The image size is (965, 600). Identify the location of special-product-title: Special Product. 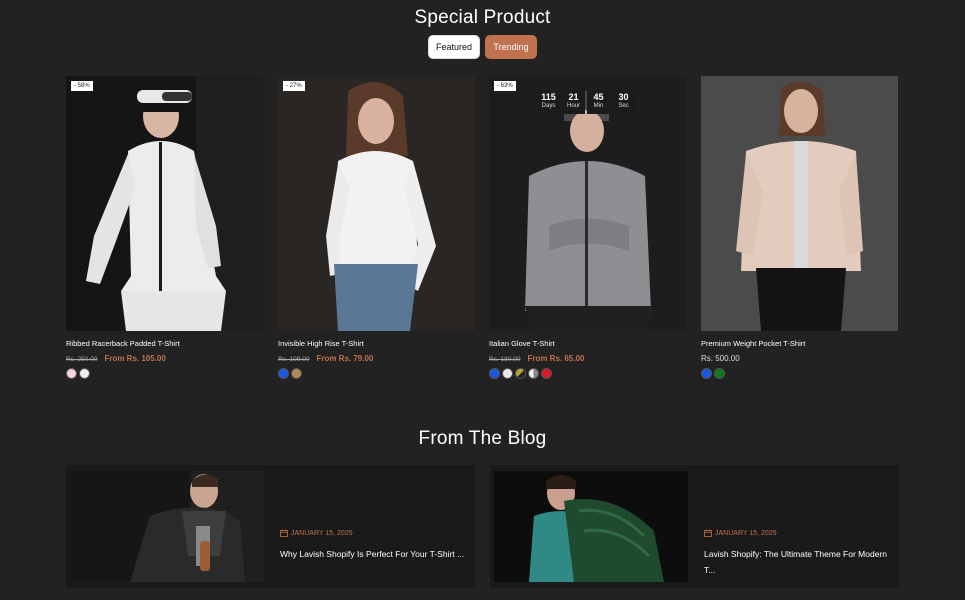
(482, 17).